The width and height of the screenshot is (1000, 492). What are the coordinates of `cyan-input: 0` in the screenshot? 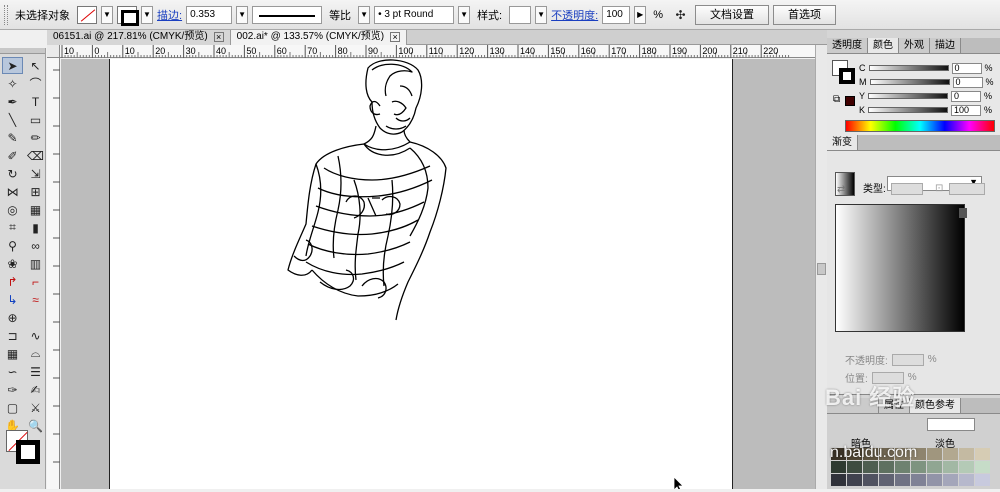 It's located at (966, 68).